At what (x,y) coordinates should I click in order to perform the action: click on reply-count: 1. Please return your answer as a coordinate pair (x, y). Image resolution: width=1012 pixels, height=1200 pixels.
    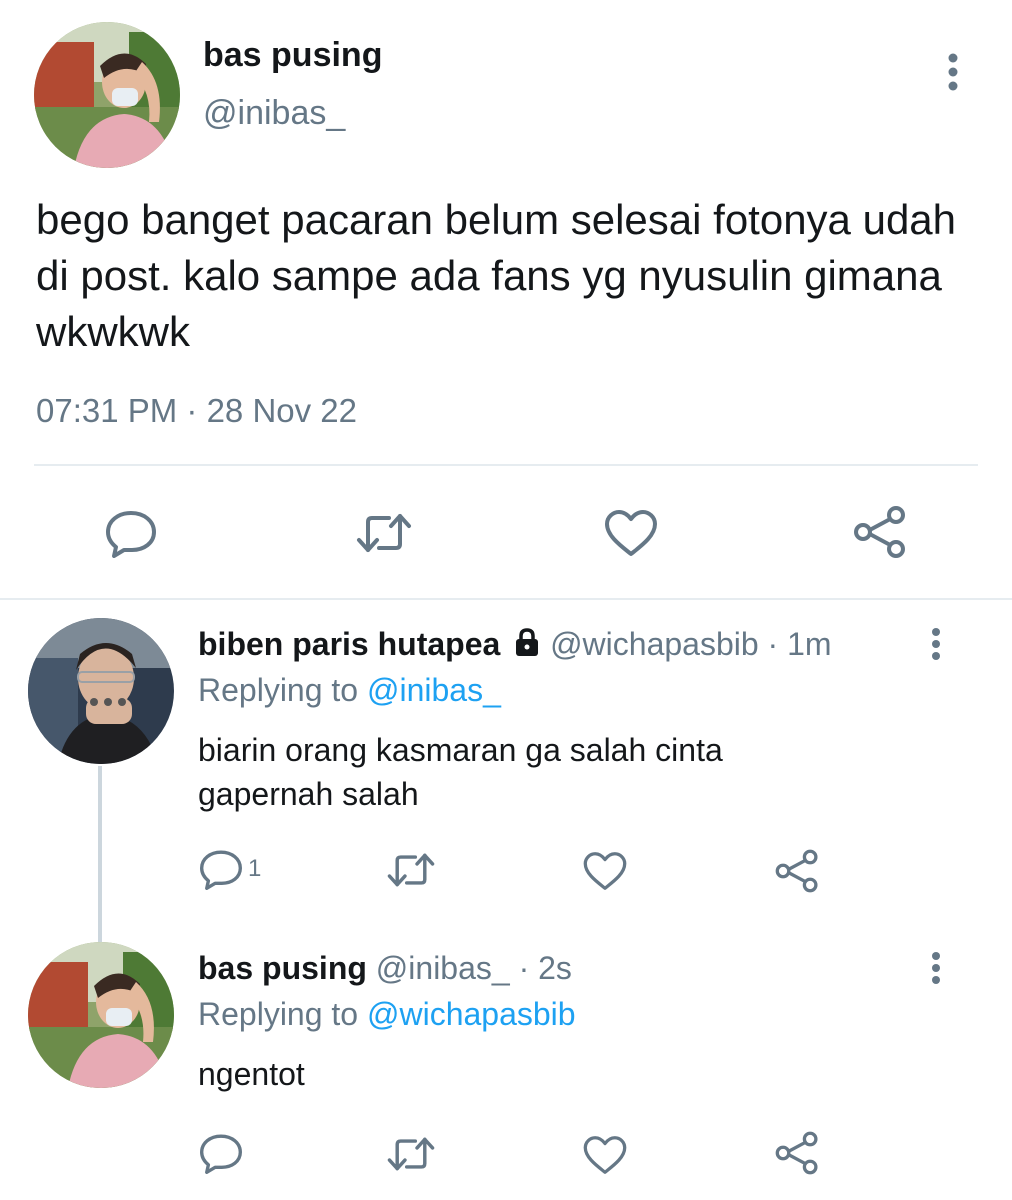
    Looking at the image, I should click on (255, 868).